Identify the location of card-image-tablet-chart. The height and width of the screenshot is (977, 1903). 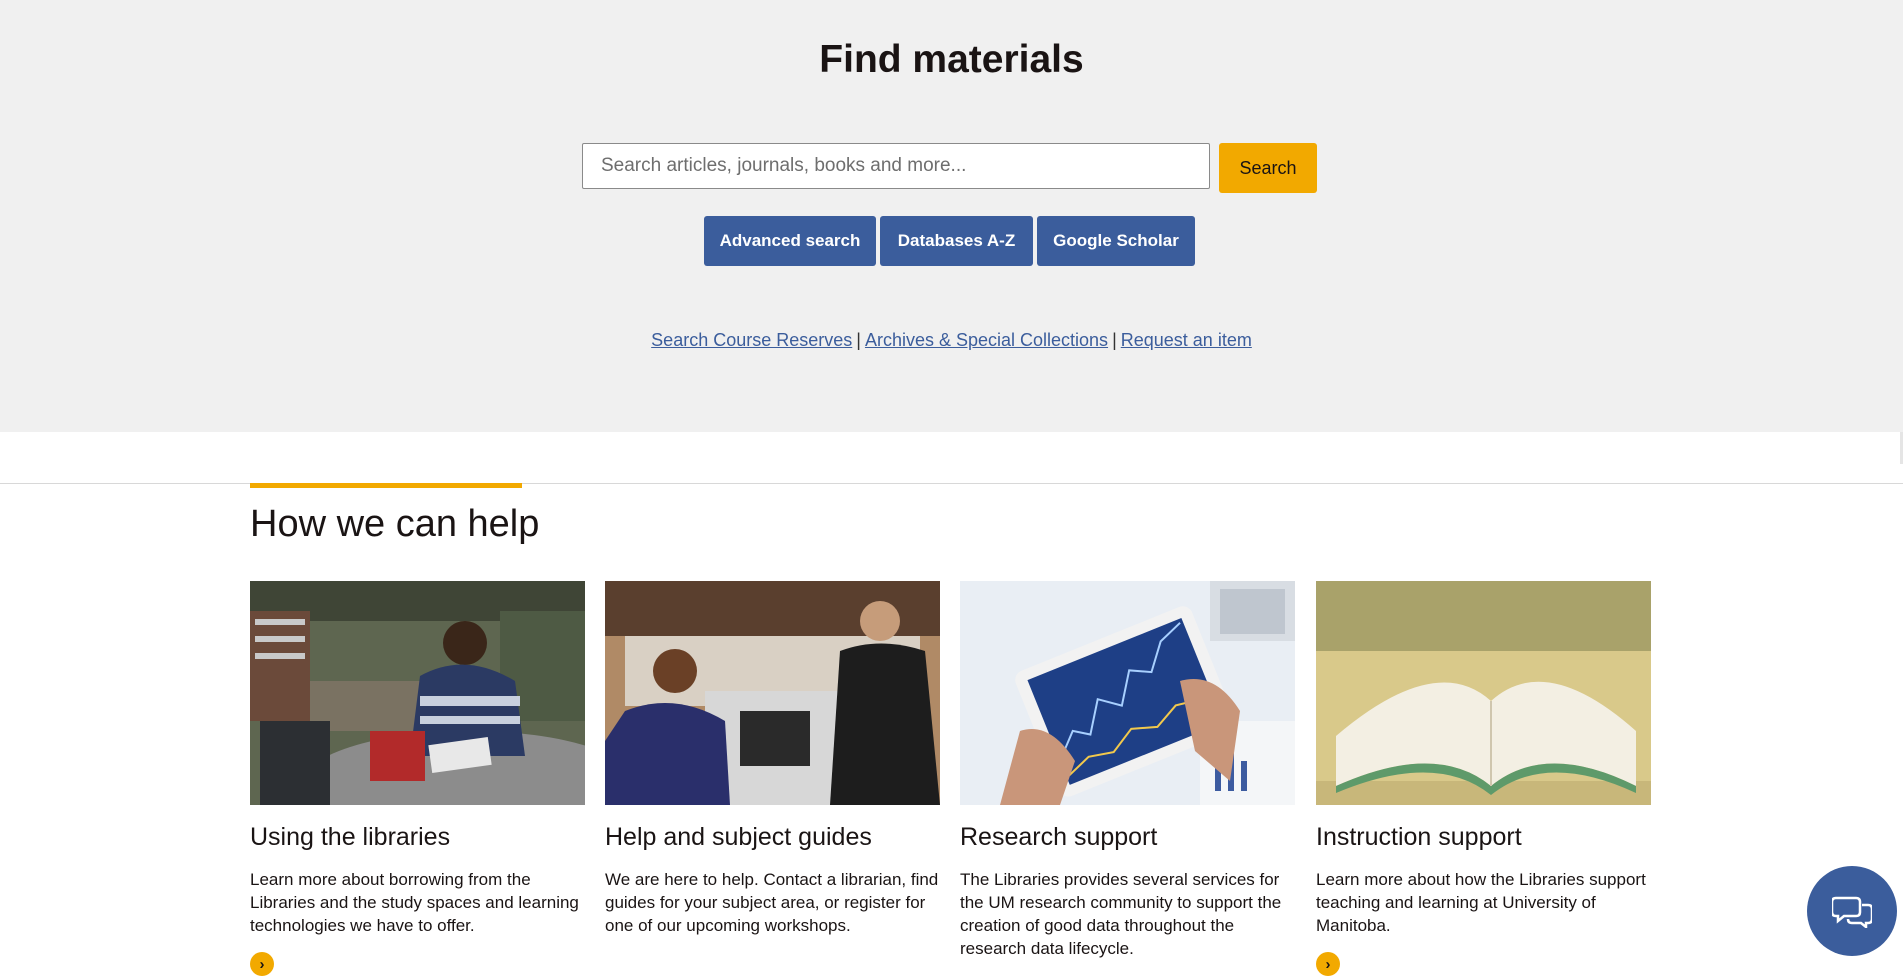
(1127, 693).